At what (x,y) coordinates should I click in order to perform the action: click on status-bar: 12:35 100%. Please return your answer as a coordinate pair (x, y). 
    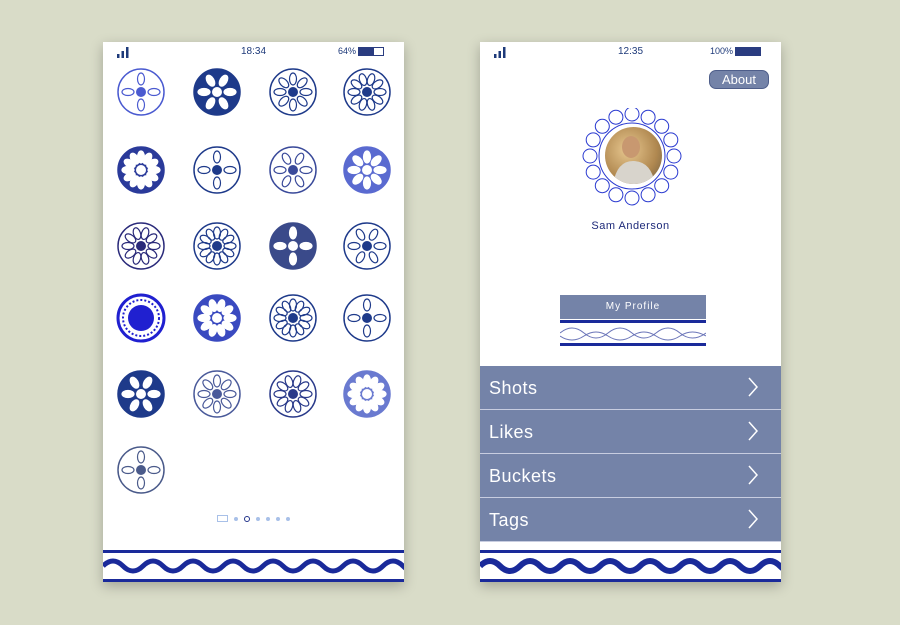
    Looking at the image, I should click on (630, 52).